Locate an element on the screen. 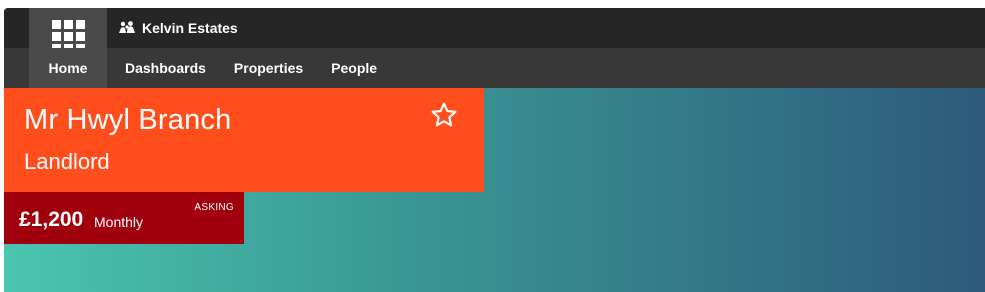  price-period: Monthly is located at coordinates (119, 222).